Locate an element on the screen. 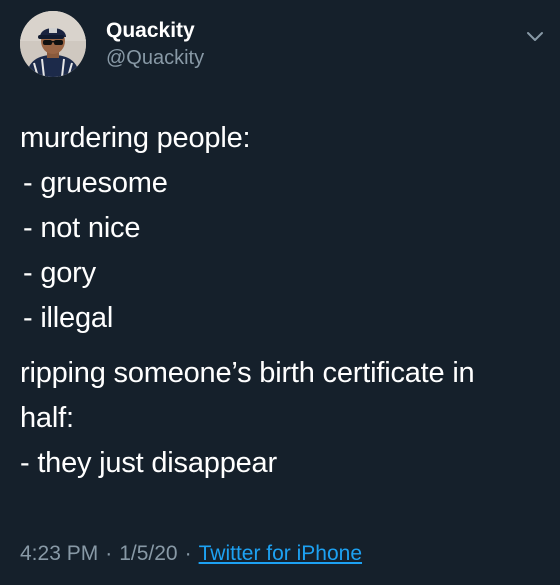 The height and width of the screenshot is (585, 560). tweet-metadata: 4:23 PM · 1/5/20 · Twitter for iPhone is located at coordinates (191, 554).